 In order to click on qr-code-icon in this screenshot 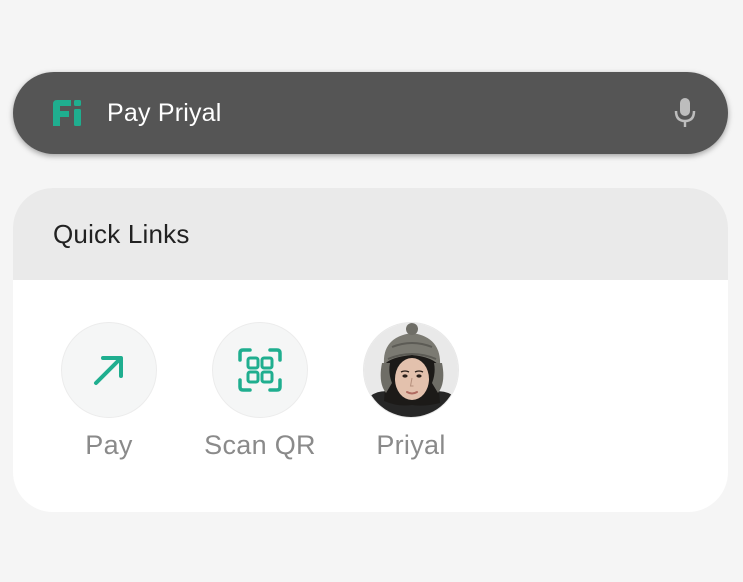, I will do `click(260, 370)`.